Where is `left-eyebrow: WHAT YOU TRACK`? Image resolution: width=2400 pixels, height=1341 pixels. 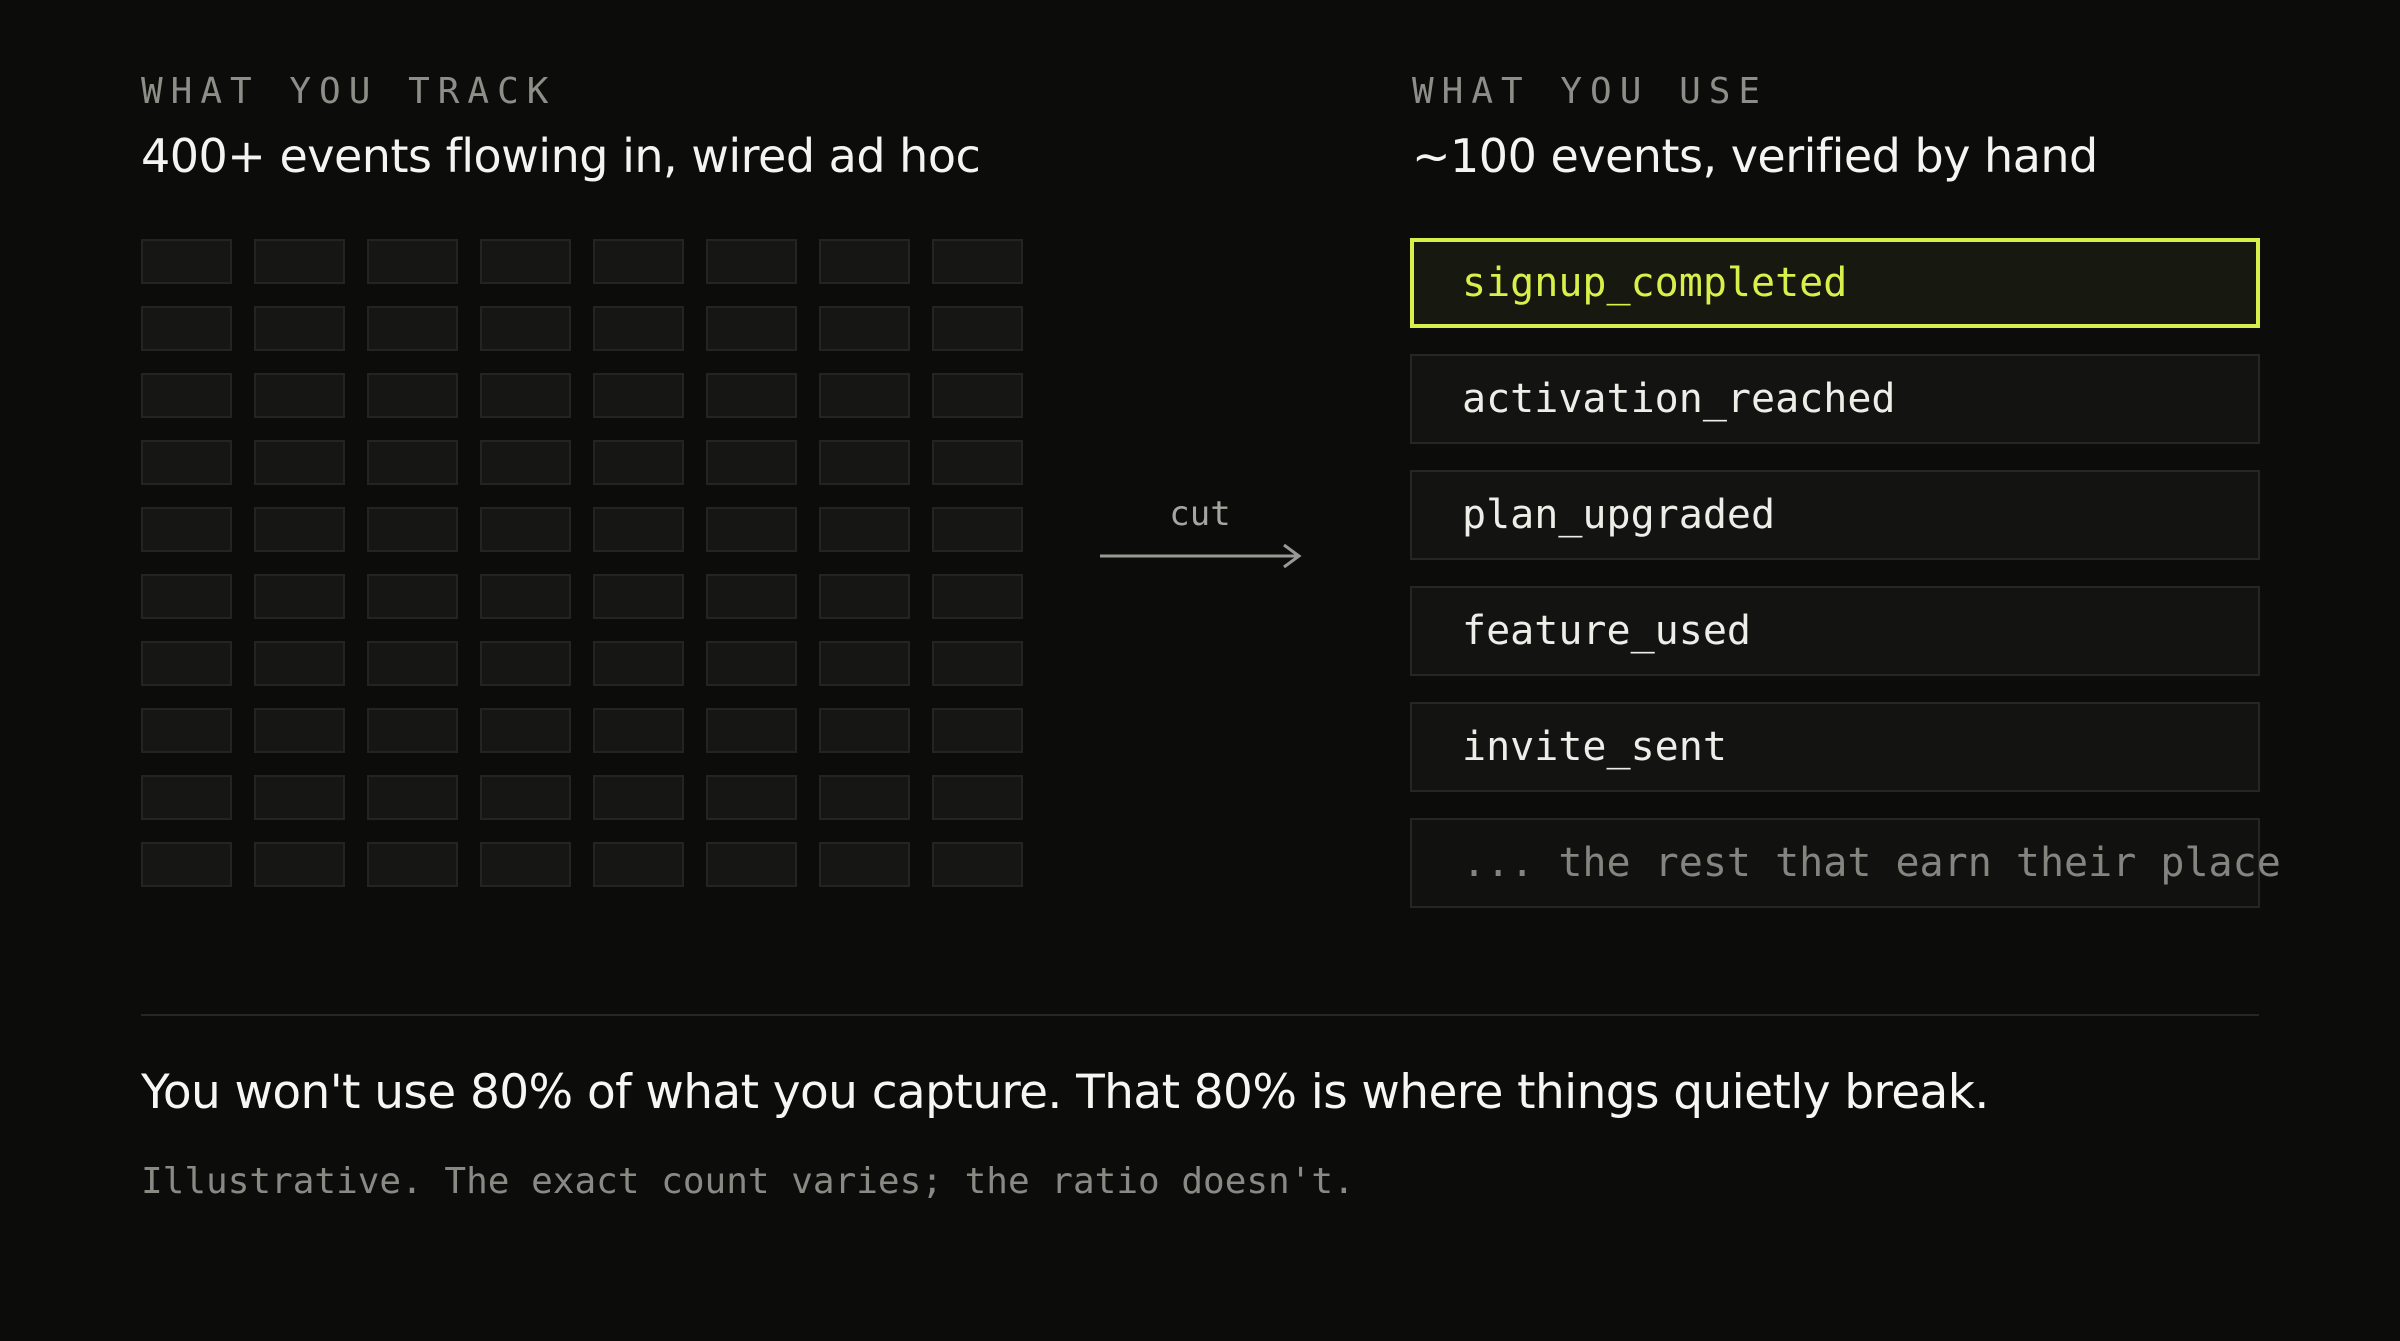
left-eyebrow: WHAT YOU TRACK is located at coordinates (349, 91).